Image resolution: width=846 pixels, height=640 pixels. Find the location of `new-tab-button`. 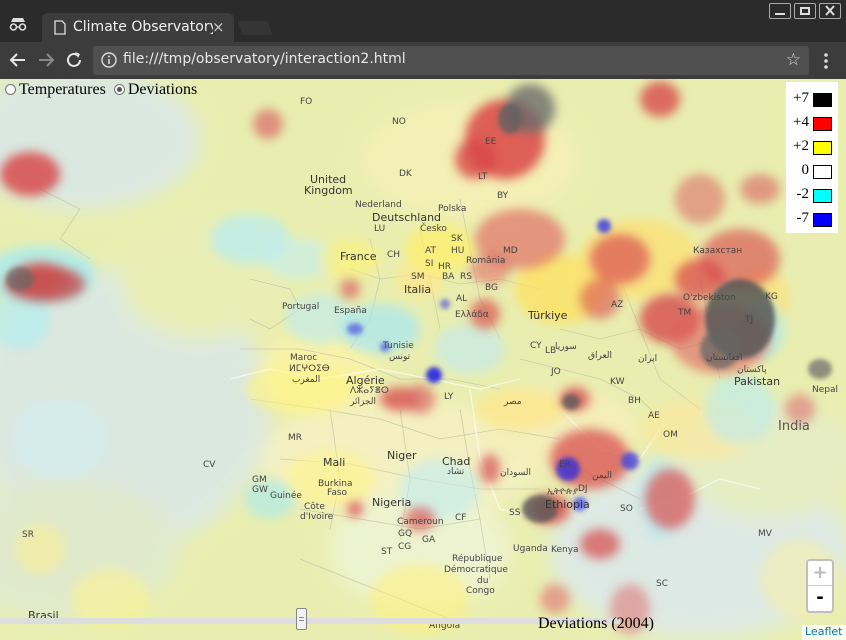

new-tab-button is located at coordinates (255, 28).